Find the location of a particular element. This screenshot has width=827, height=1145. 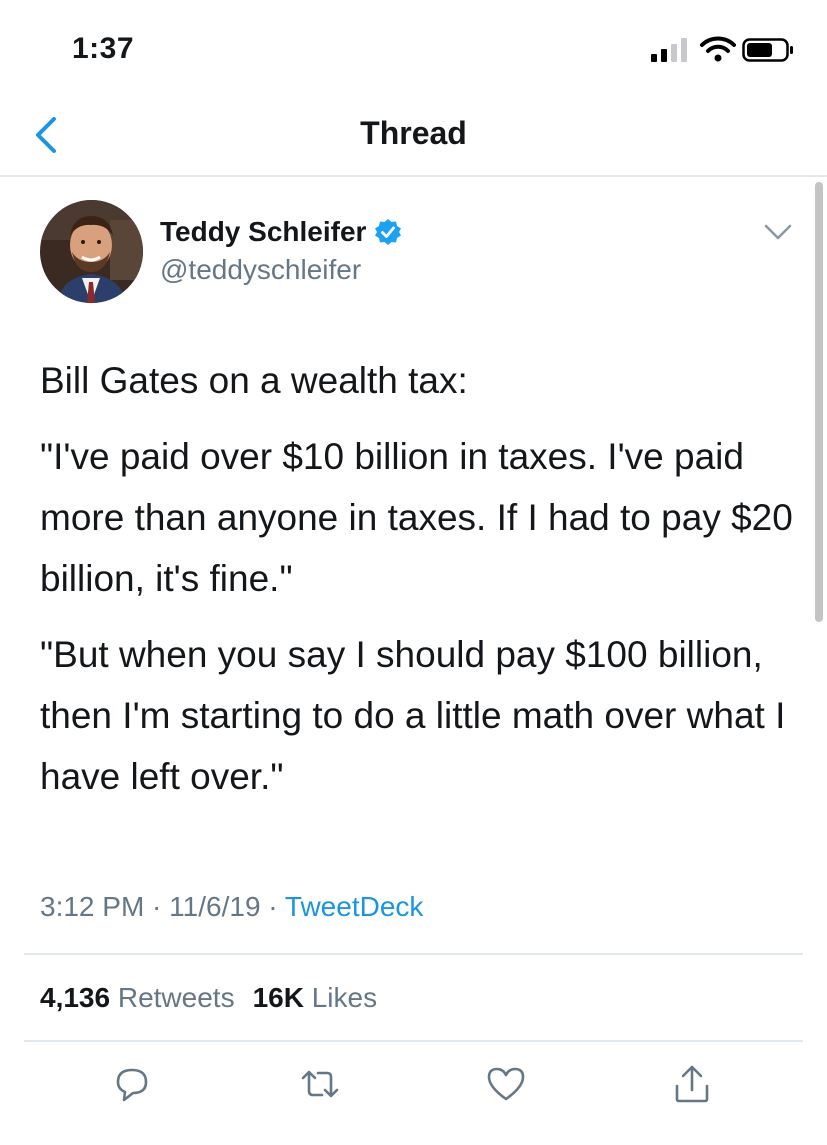

heart-icon is located at coordinates (506, 1084).